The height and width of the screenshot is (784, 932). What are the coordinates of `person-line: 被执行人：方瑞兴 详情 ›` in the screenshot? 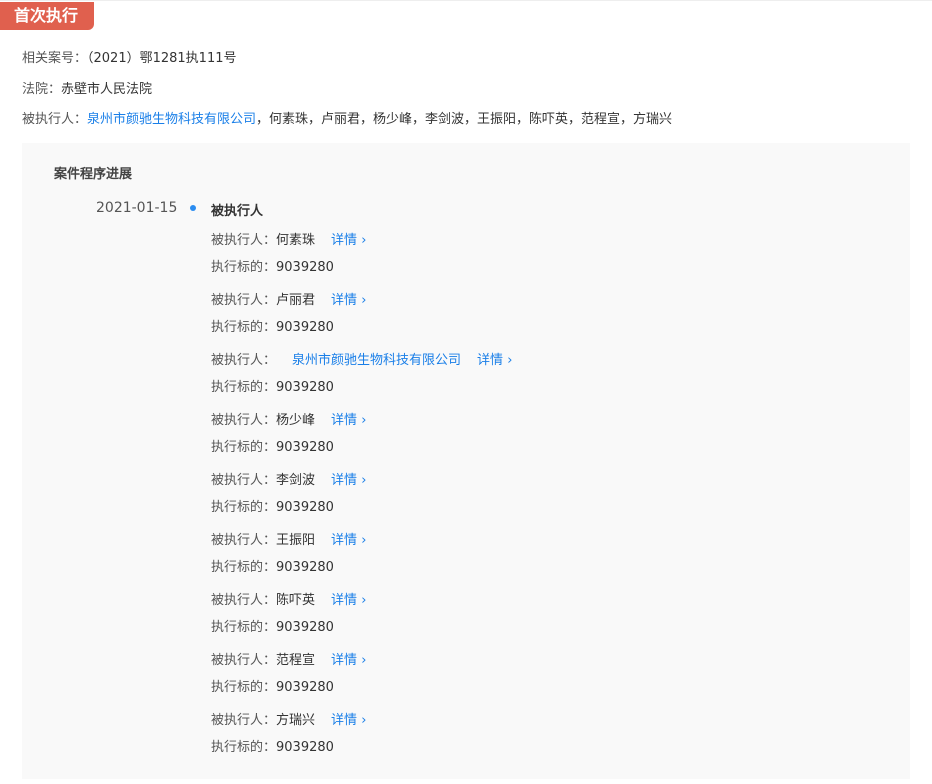 It's located at (288, 720).